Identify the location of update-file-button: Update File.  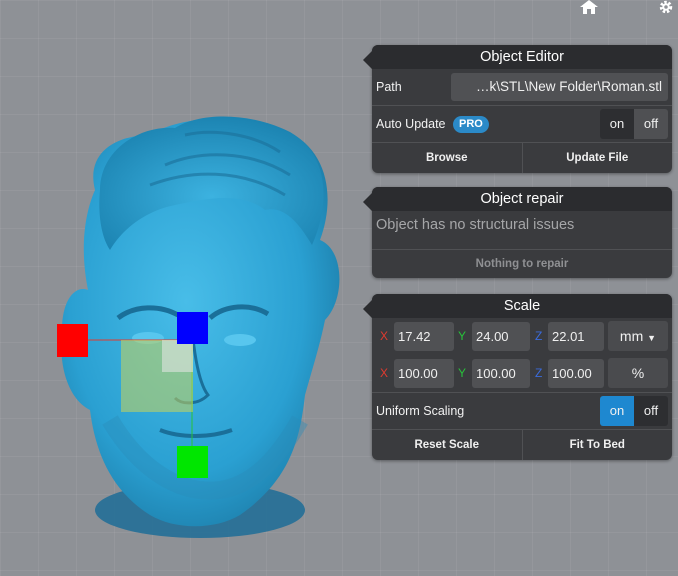
(597, 158).